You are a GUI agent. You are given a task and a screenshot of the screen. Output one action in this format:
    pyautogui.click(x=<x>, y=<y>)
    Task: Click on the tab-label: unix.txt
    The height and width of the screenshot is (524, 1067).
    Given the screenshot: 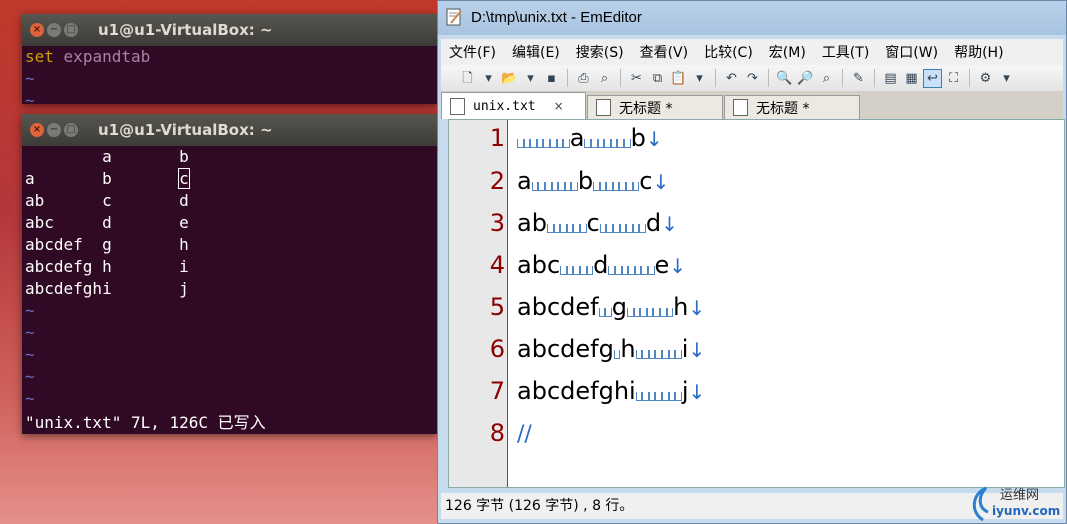 What is the action you would take?
    pyautogui.click(x=504, y=106)
    